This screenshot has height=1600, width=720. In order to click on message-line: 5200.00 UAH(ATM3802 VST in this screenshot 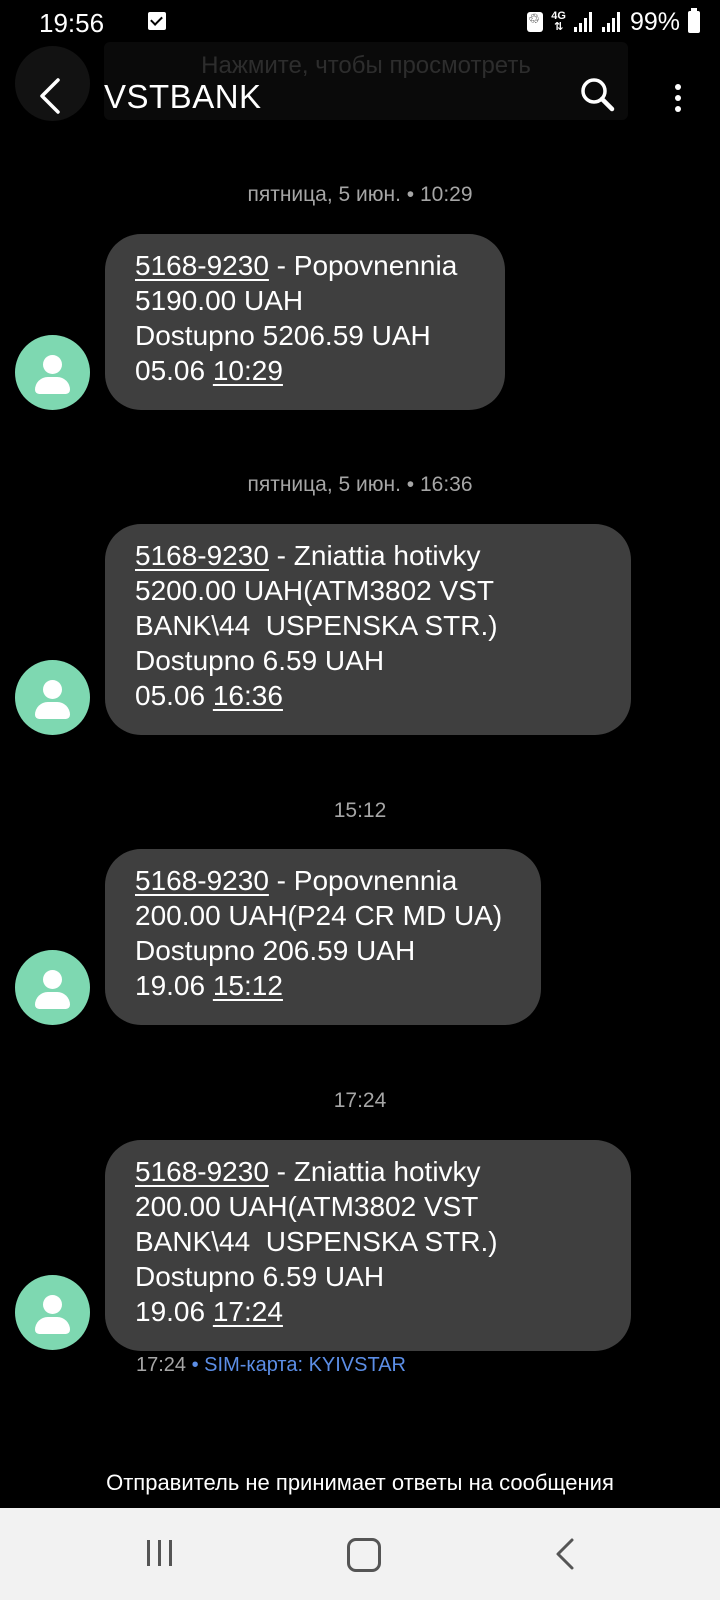, I will do `click(314, 590)`.